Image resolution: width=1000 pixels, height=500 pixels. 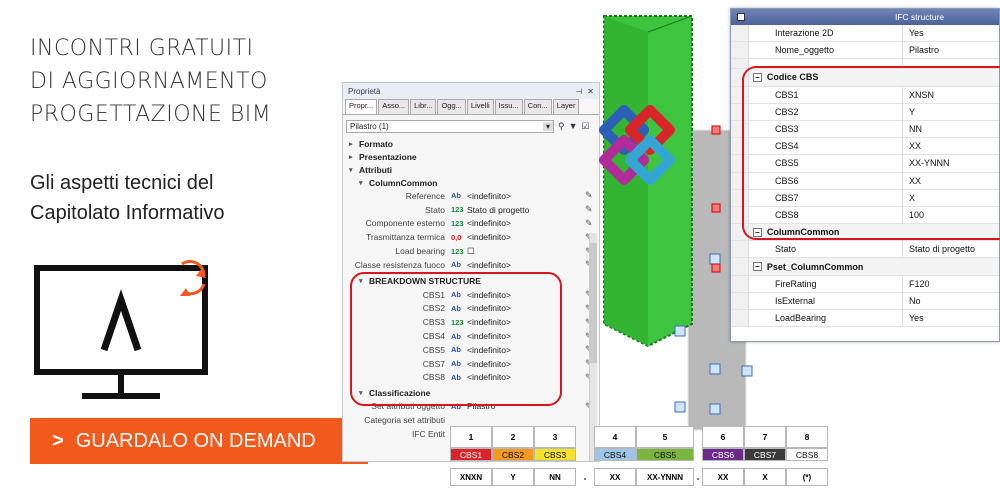 I want to click on object-dropdown-value: Pilastro (1), so click(x=369, y=126).